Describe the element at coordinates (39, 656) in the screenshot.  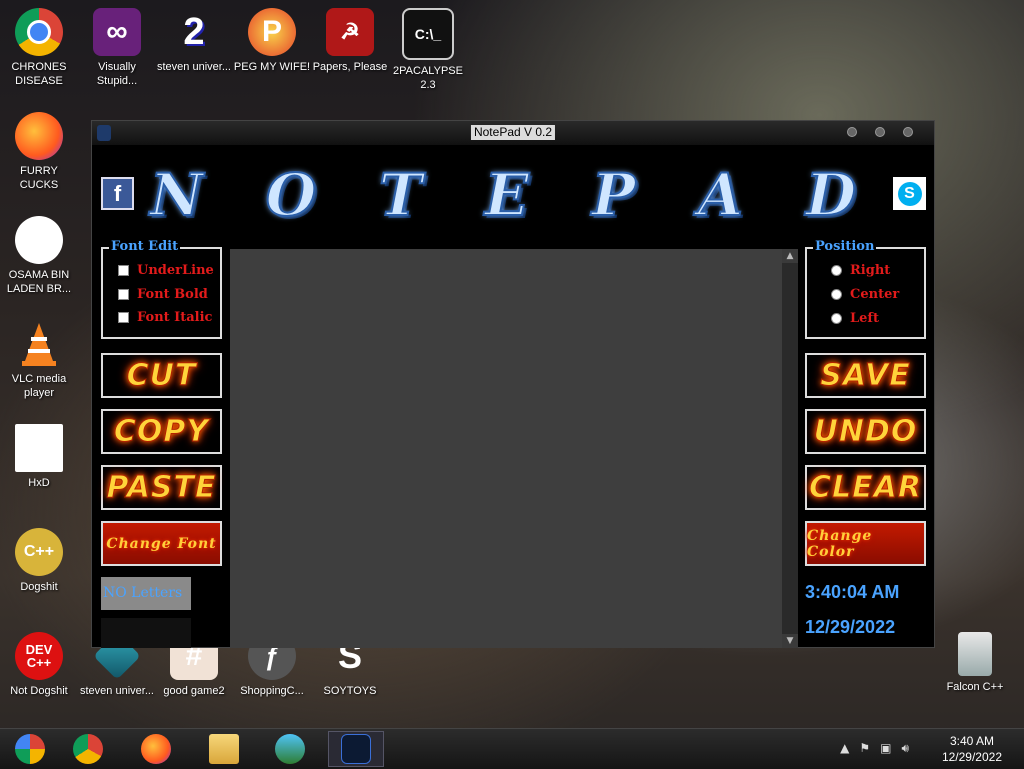
I see `devcpp-icon: DEV C++` at that location.